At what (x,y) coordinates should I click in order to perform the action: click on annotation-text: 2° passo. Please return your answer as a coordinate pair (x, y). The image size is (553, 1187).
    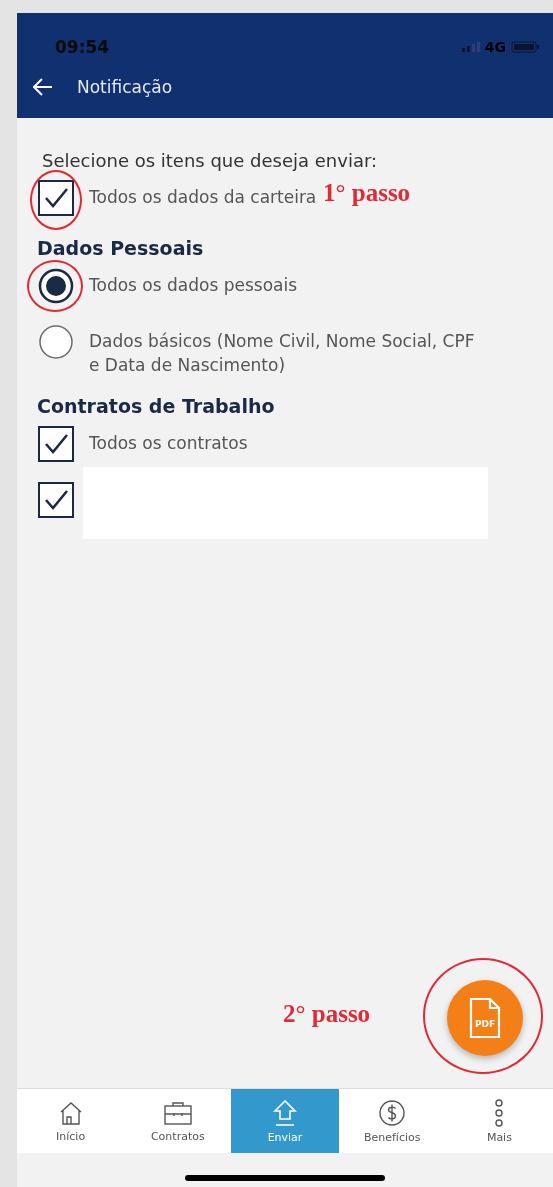
    Looking at the image, I should click on (327, 1014).